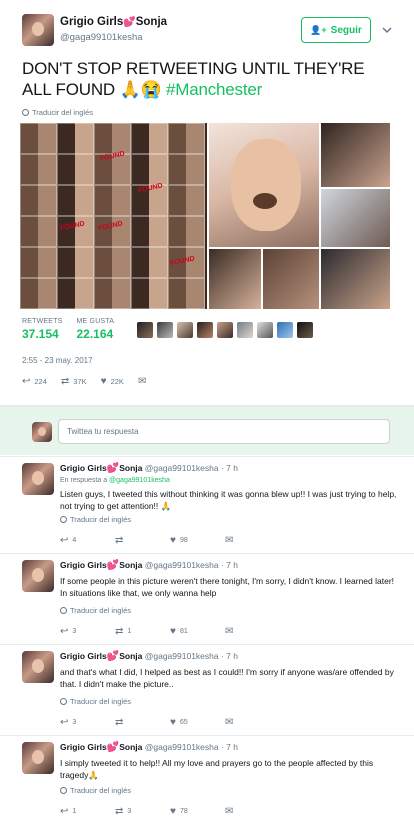 The width and height of the screenshot is (414, 825). I want to click on reply-count: 3, so click(74, 631).